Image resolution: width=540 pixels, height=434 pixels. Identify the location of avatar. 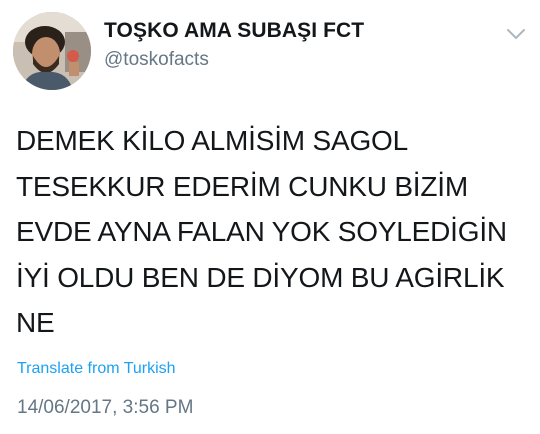
(52, 51).